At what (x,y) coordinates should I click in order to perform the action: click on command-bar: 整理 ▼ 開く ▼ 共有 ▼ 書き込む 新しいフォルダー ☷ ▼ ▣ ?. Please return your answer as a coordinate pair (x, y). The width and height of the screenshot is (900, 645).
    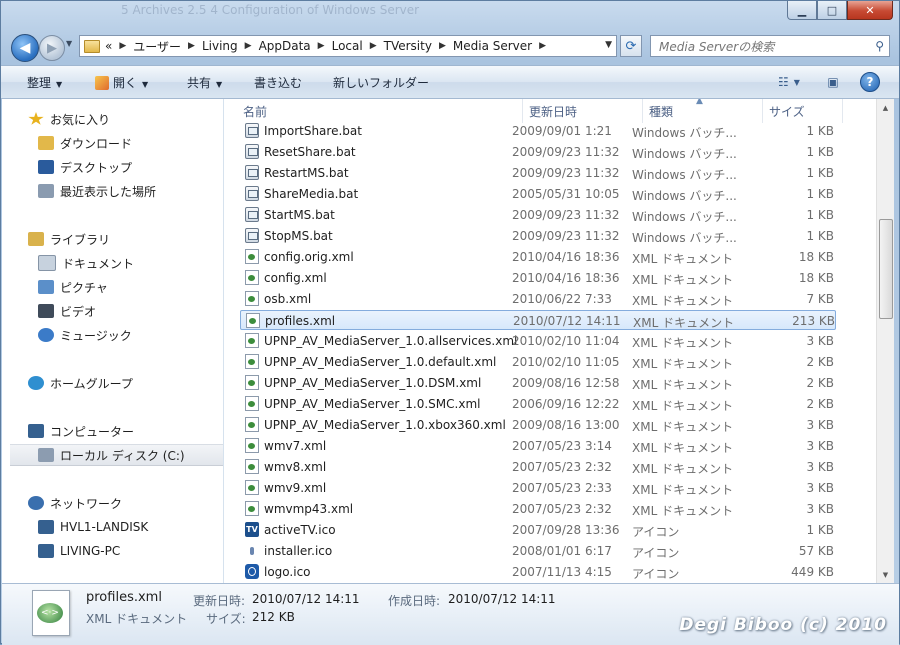
    Looking at the image, I should click on (450, 82).